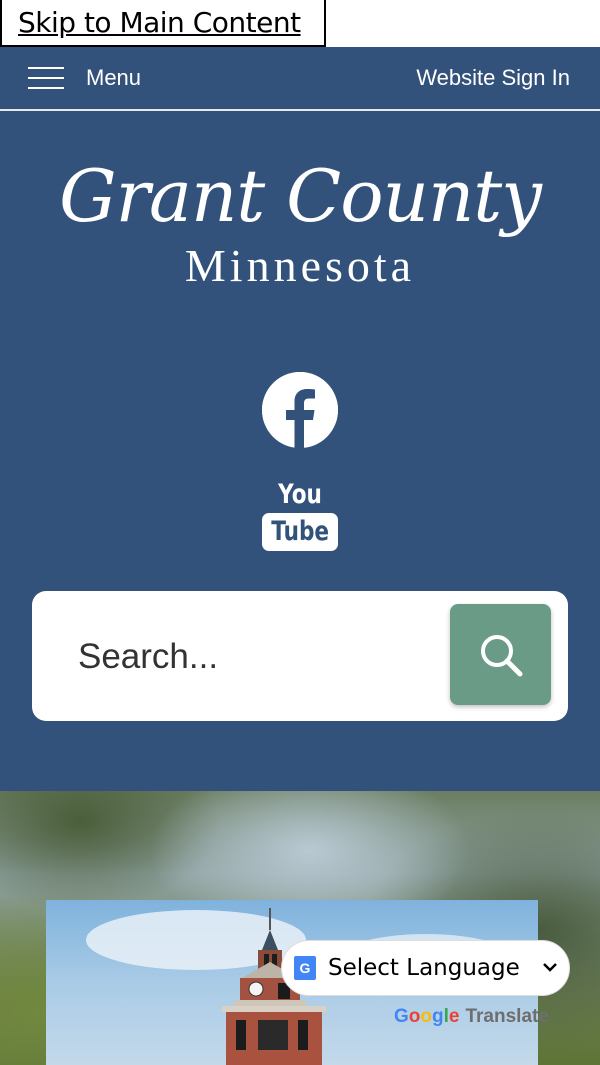  What do you see at coordinates (46, 78) in the screenshot?
I see `hamburger-icon` at bounding box center [46, 78].